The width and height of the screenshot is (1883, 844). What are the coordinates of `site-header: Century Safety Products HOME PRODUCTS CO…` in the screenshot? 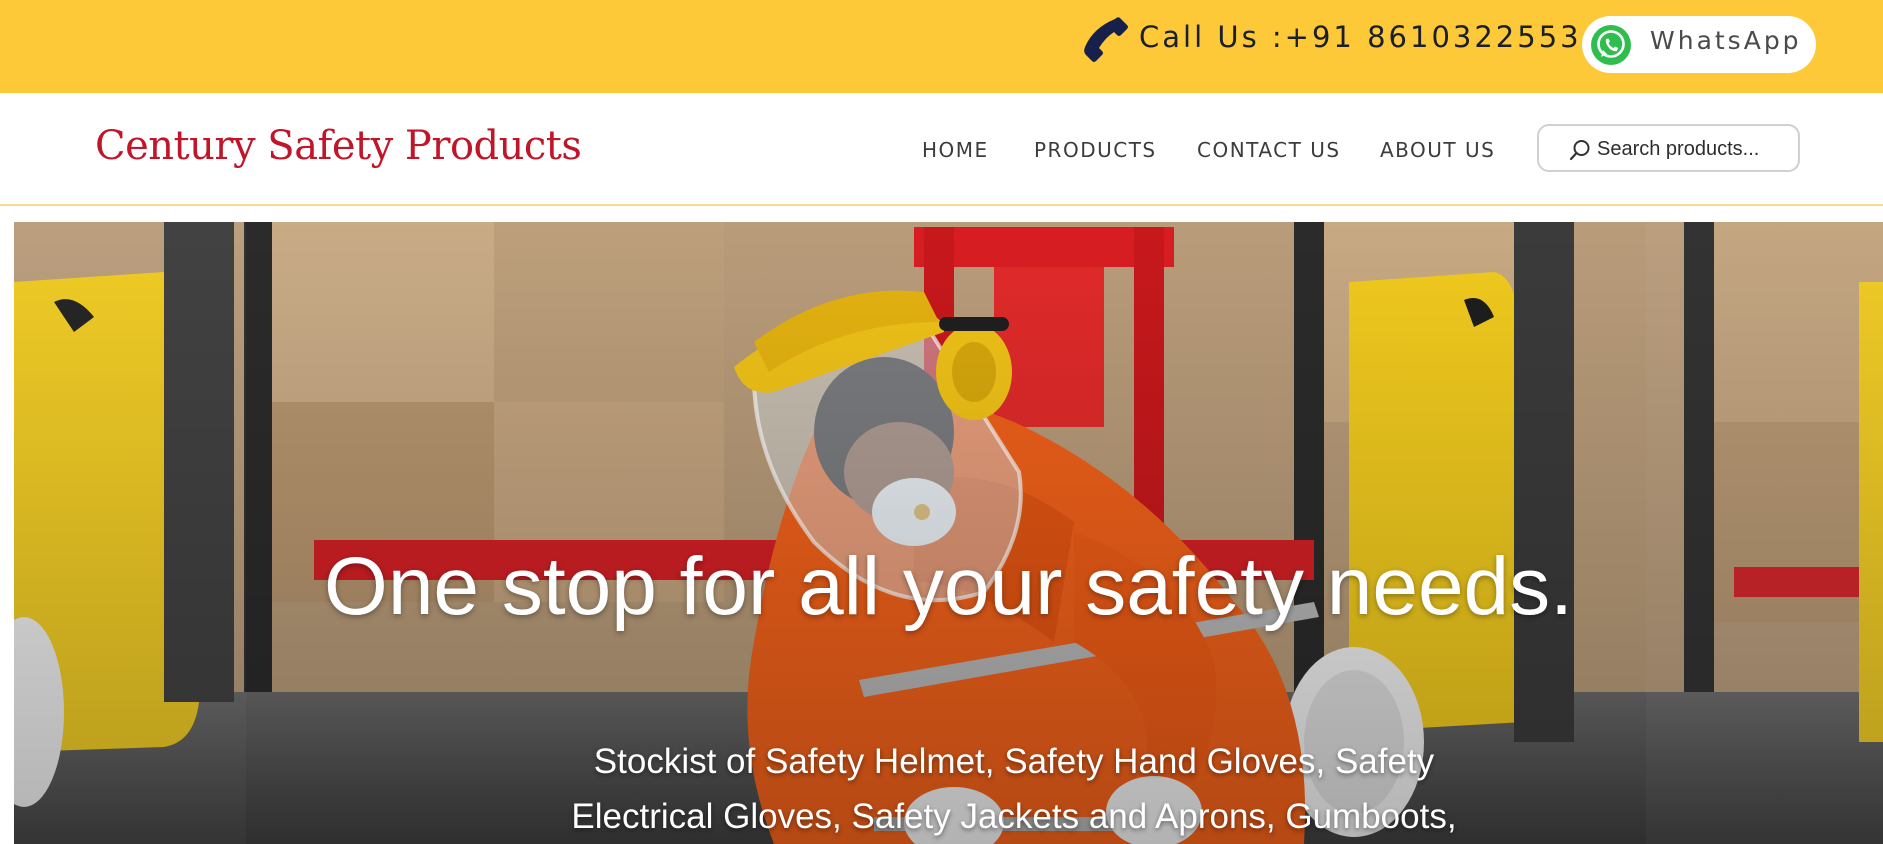 It's located at (941, 149).